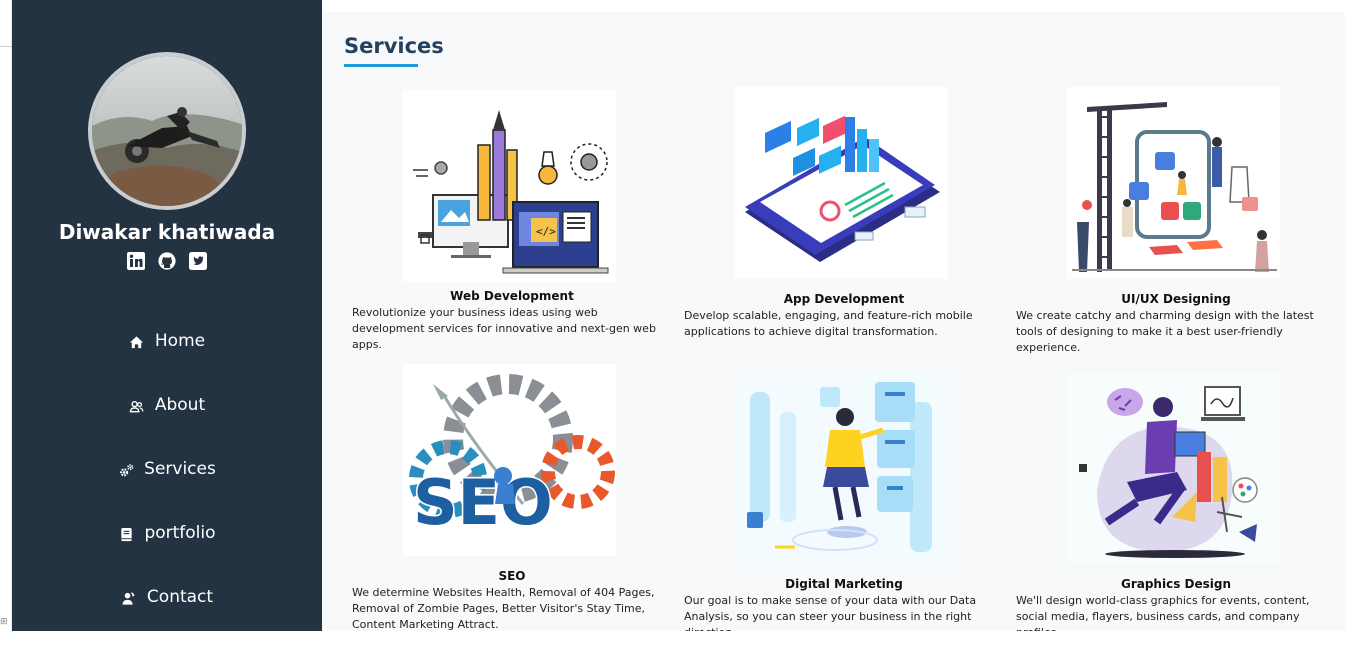  I want to click on service-title: Digital Marketing, so click(844, 584).